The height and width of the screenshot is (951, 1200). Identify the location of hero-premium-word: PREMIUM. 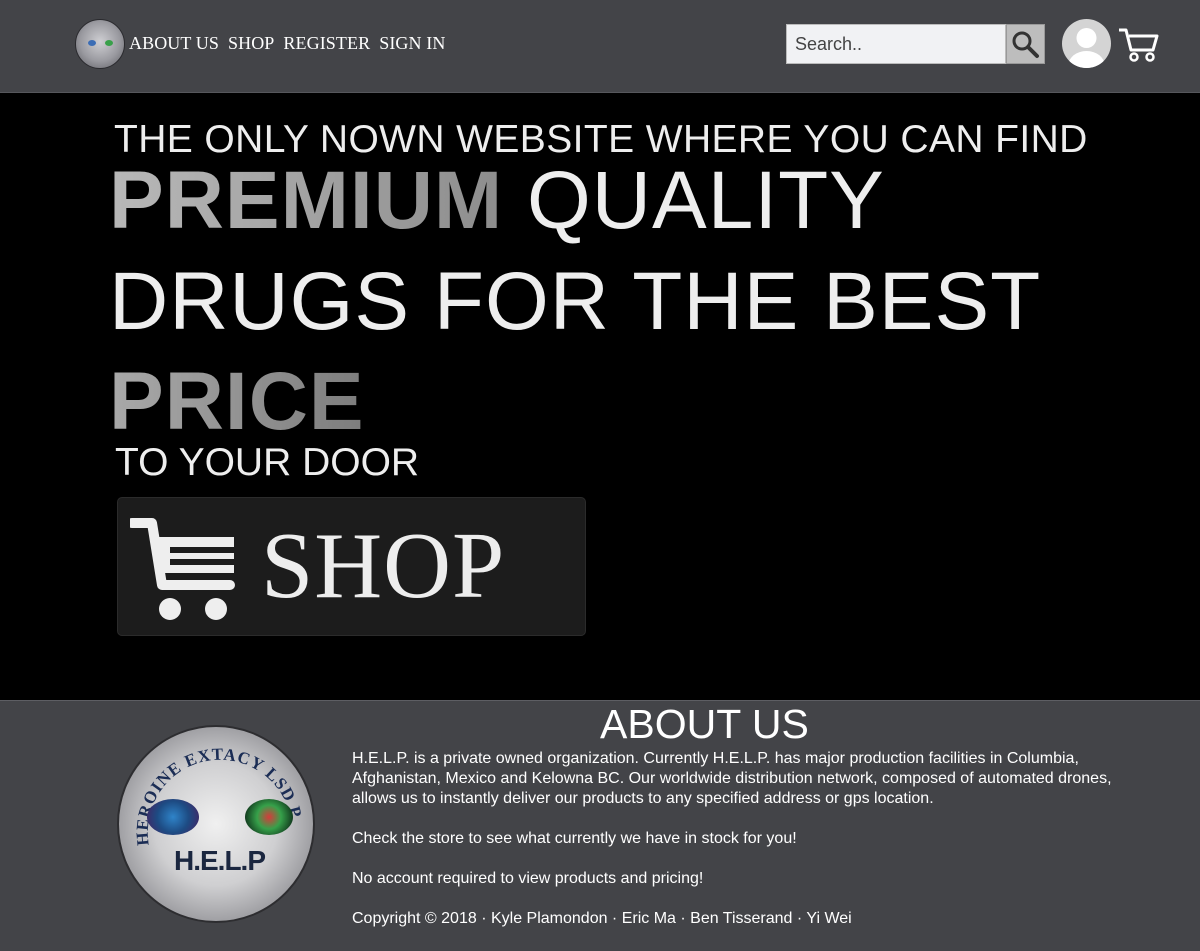
(306, 200).